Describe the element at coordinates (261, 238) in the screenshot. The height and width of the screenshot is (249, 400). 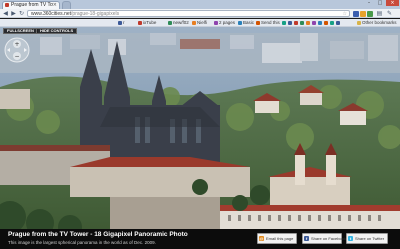
I see `email-icon: @` at that location.